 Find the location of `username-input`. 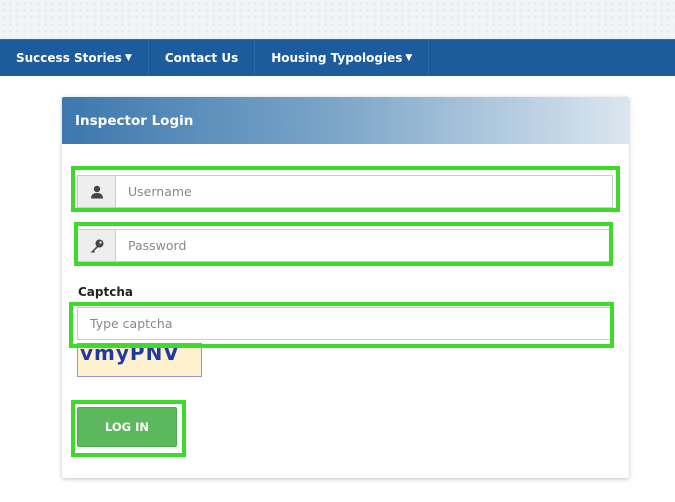

username-input is located at coordinates (364, 191).